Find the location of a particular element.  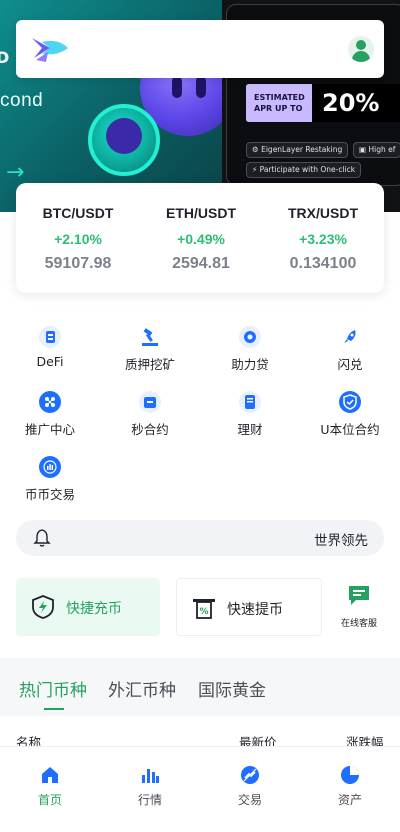

market-tabs: 热门币种 外汇币种 国际黄金 is located at coordinates (200, 686).